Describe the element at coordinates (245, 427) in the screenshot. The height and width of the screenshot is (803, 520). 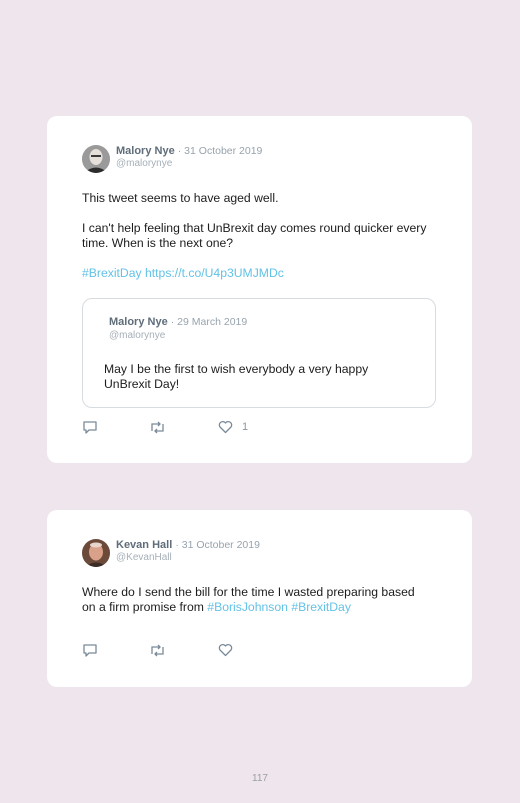
I see `like-count: 1` at that location.